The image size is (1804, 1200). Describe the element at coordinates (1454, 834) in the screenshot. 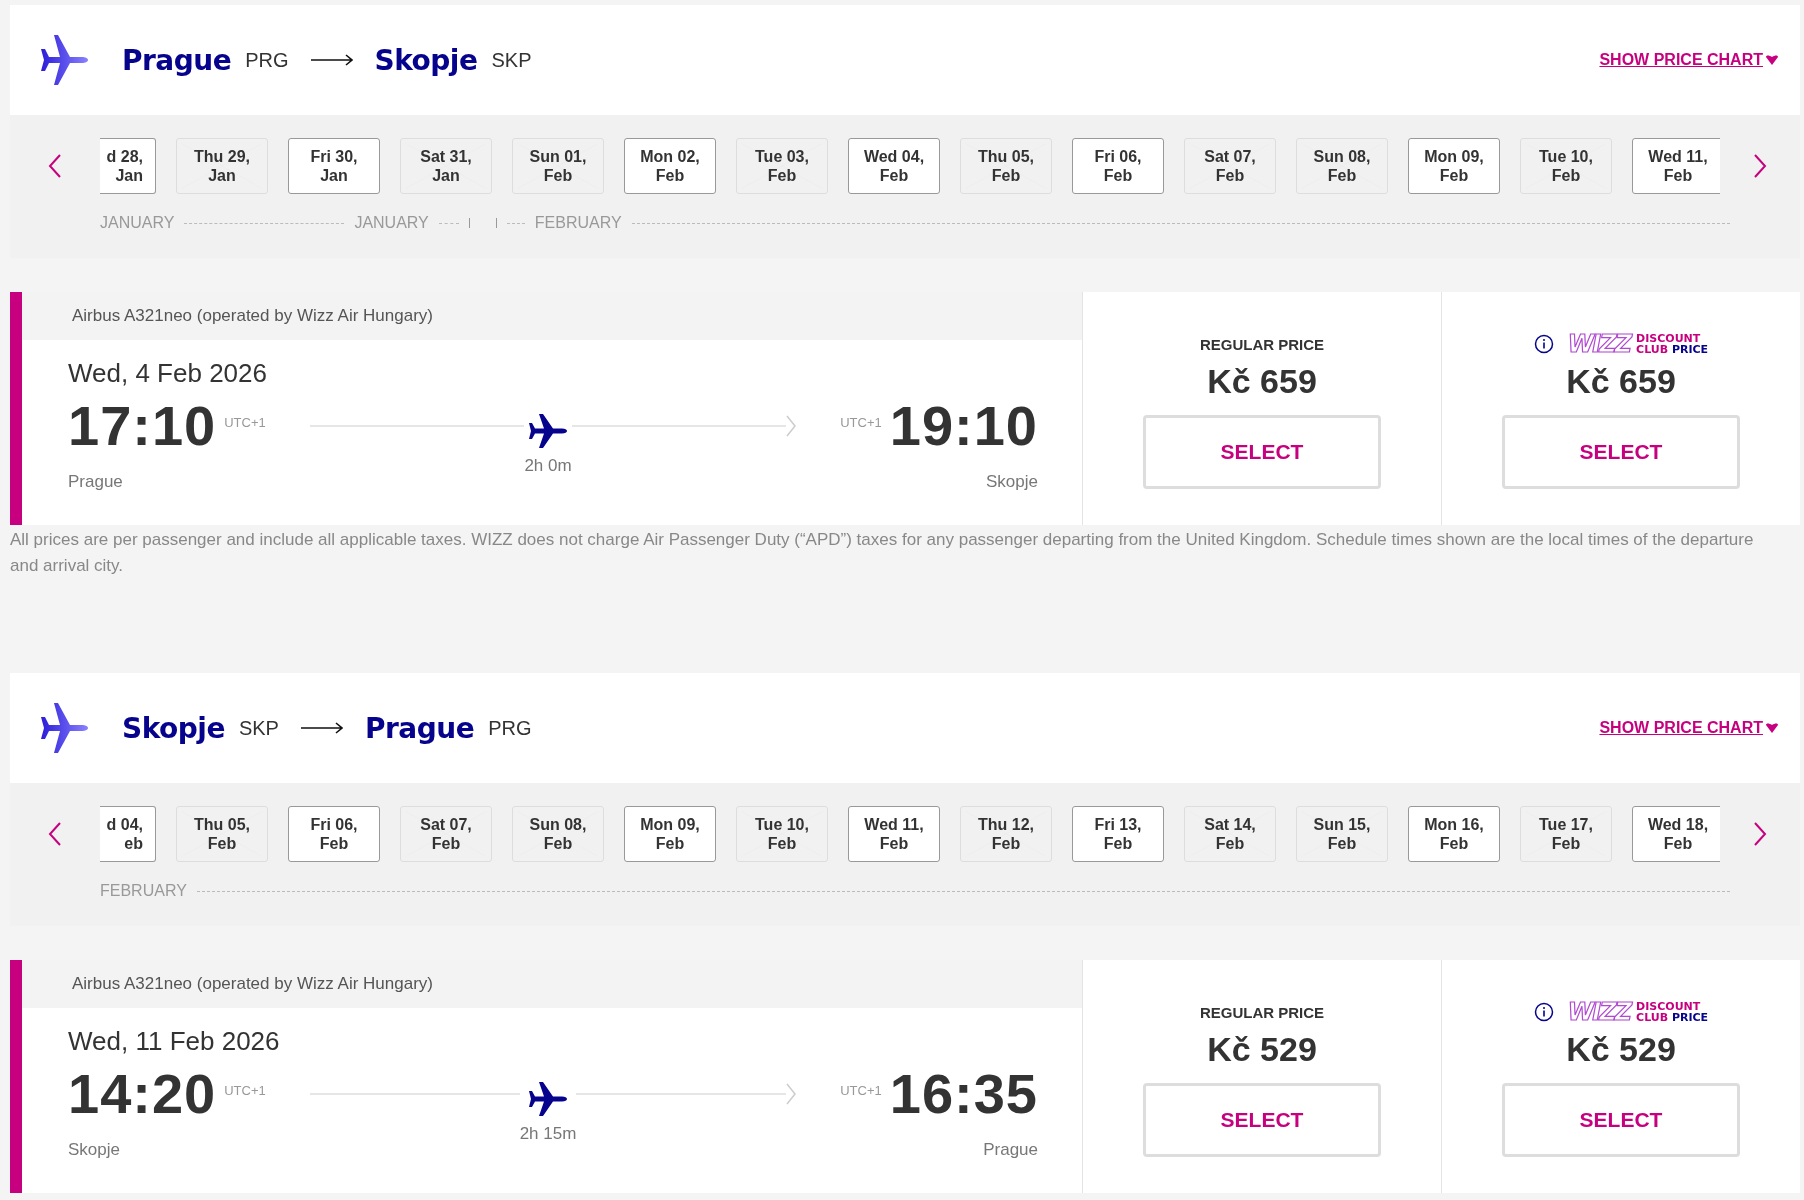

I see `date-button: Mon 16, Feb` at that location.